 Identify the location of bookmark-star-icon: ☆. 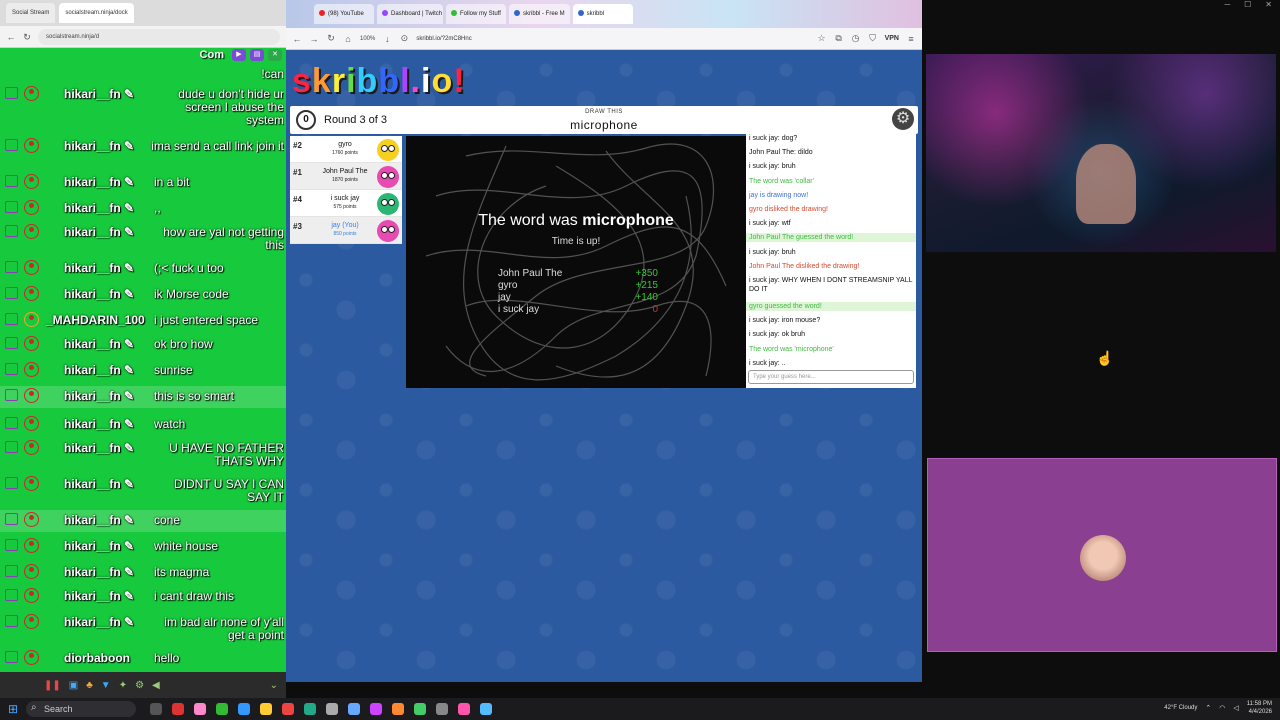
(822, 38).